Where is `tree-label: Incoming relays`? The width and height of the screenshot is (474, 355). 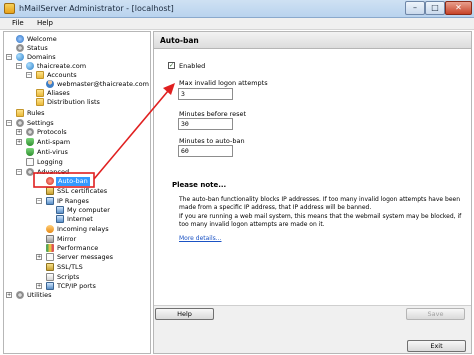 tree-label: Incoming relays is located at coordinates (83, 229).